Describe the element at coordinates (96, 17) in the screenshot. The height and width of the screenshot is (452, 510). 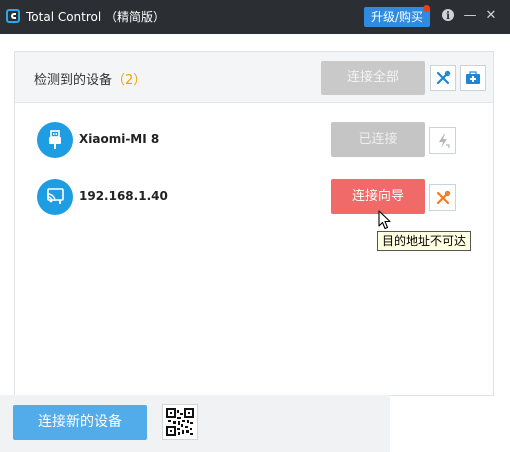
I see `window-title: Total Control （精简版）` at that location.